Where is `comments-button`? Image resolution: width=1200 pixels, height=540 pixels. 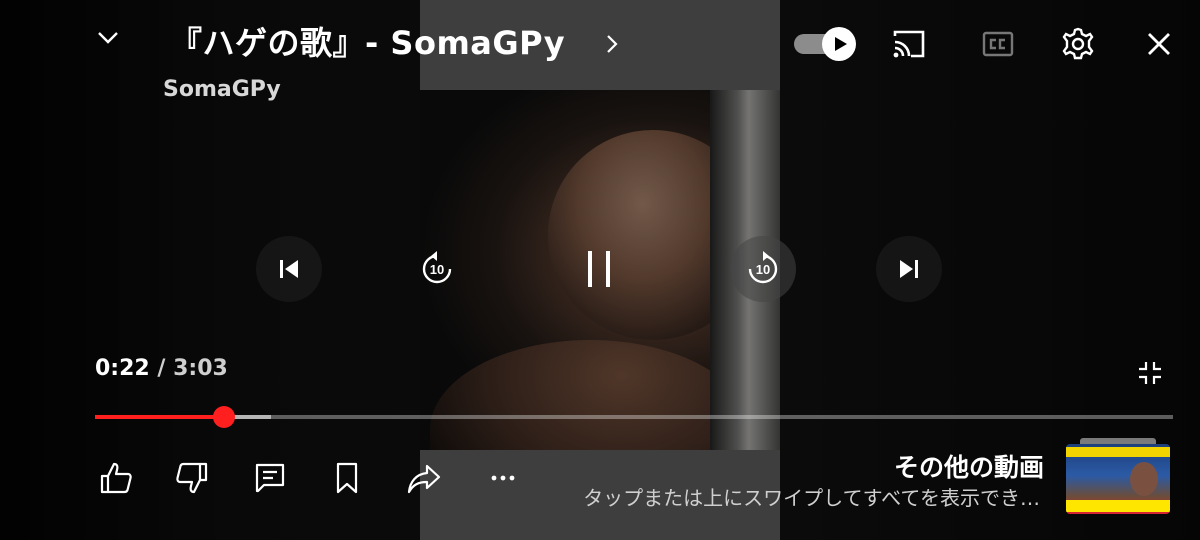 comments-button is located at coordinates (270, 478).